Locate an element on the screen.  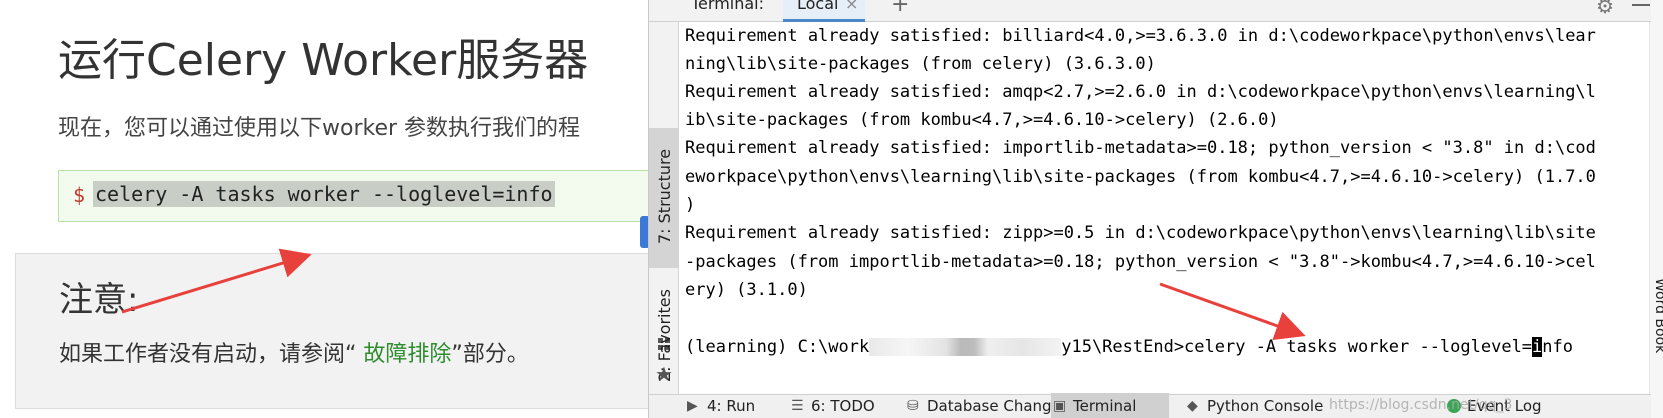
troubleshooting-link: 故障排除 is located at coordinates (407, 354).